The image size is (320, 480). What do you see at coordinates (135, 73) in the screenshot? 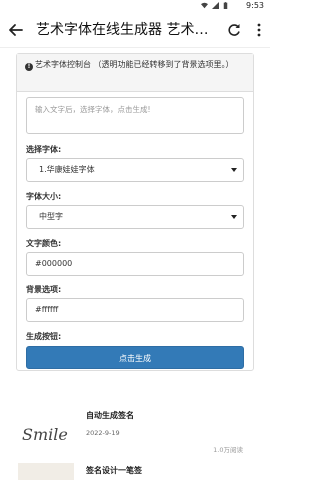
I see `panel-header: ! 艺术字体控制台 （透明功能已经转移到了背景选项里。）` at bounding box center [135, 73].